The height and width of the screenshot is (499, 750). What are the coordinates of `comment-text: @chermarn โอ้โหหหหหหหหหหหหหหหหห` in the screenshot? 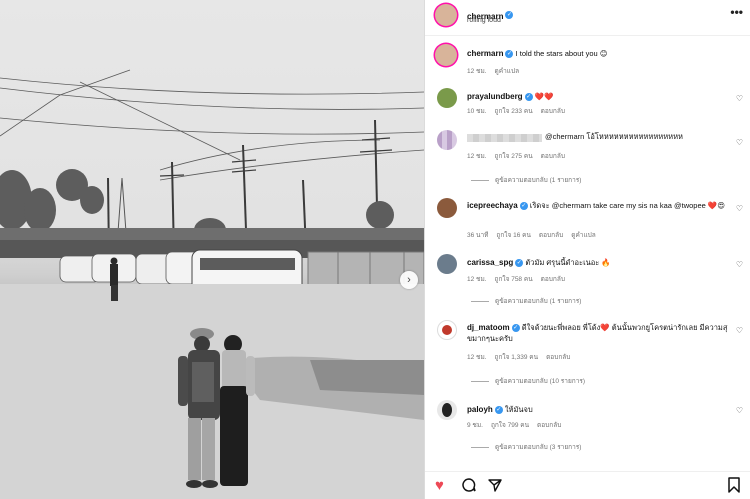 It's located at (614, 136).